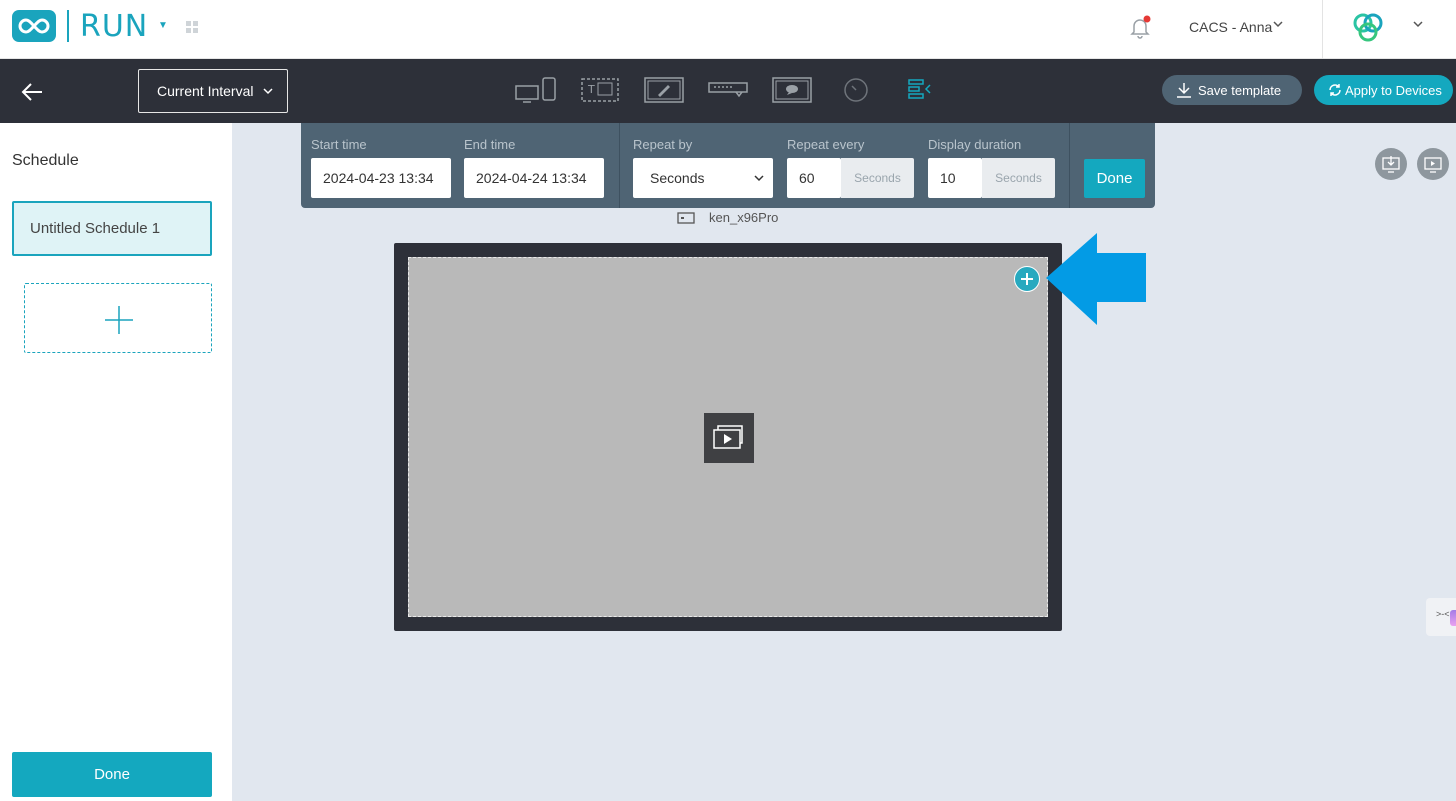 The image size is (1456, 801). What do you see at coordinates (1322, 29) in the screenshot?
I see `header-divider` at bounding box center [1322, 29].